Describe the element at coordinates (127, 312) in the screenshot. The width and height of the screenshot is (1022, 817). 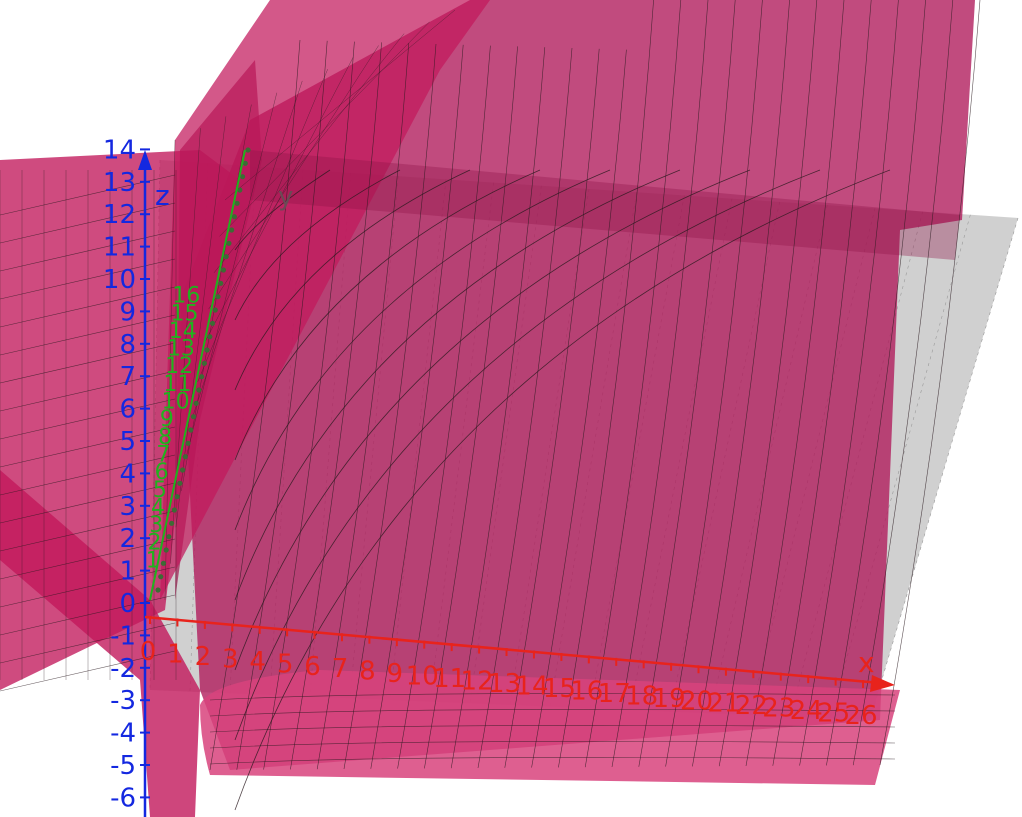
I see `z-tick-label: 9` at that location.